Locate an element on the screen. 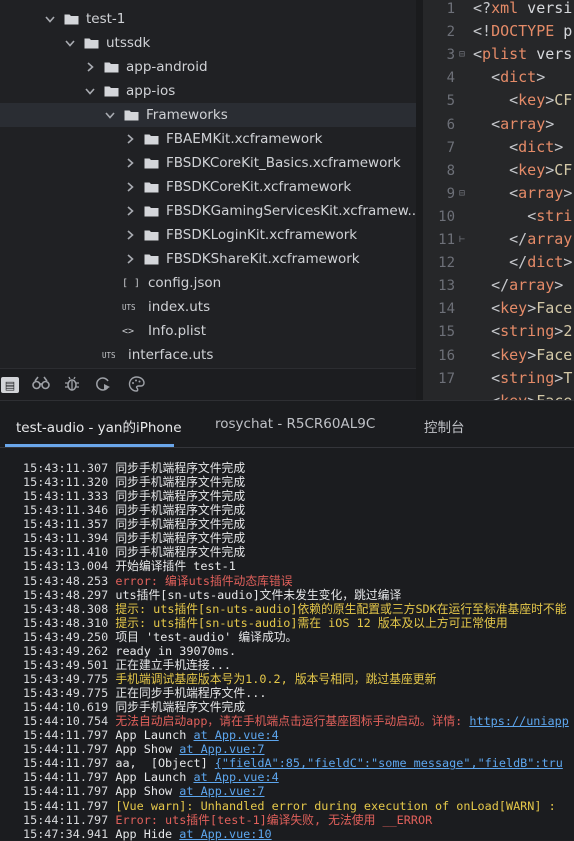 The image size is (574, 841). line-number: 15 is located at coordinates (446, 332).